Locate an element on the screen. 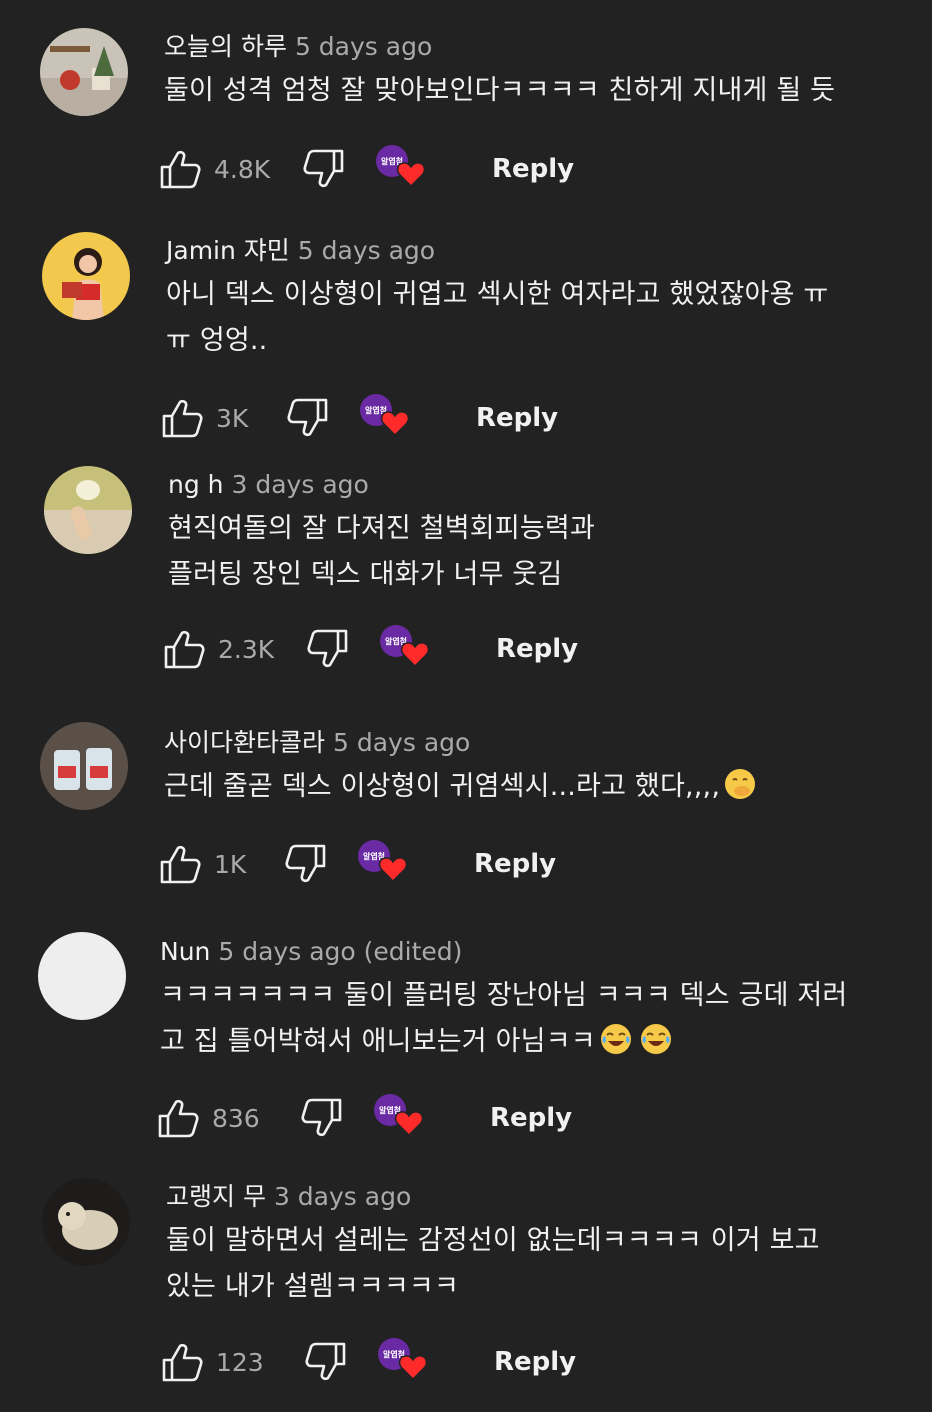 This screenshot has height=1412, width=932. comment-author: Jamin 쟈민 is located at coordinates (228, 250).